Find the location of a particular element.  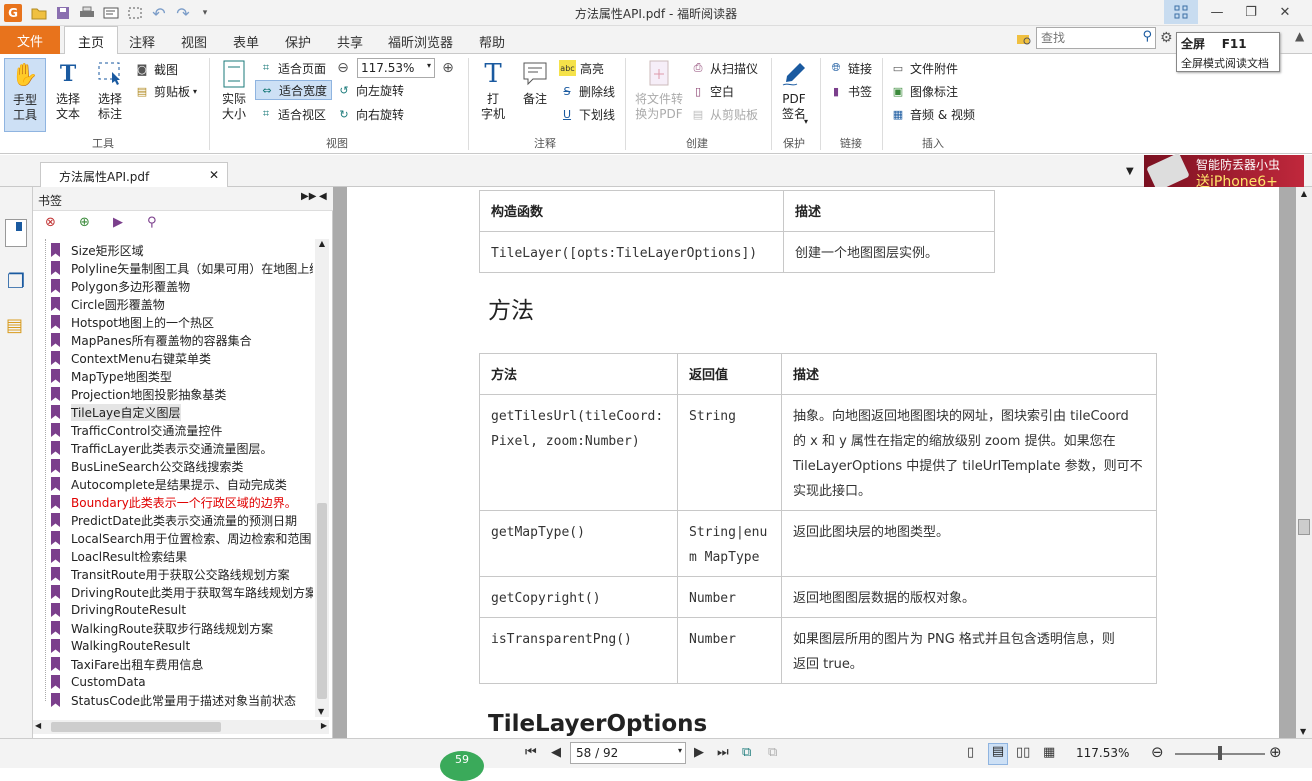

tab-form: 表单 is located at coordinates (246, 41).